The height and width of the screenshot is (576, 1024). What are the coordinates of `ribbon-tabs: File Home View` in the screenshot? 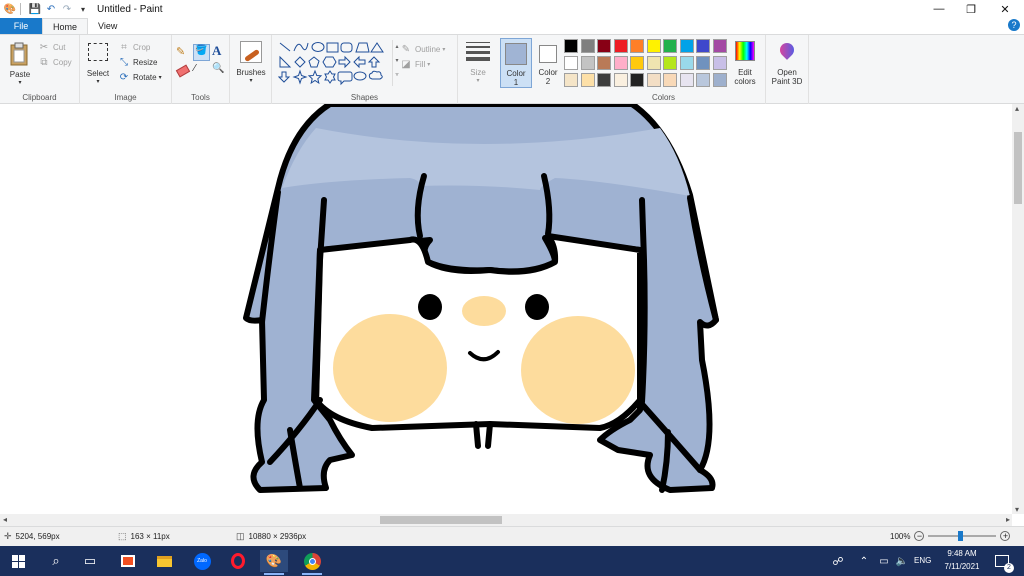 It's located at (512, 26).